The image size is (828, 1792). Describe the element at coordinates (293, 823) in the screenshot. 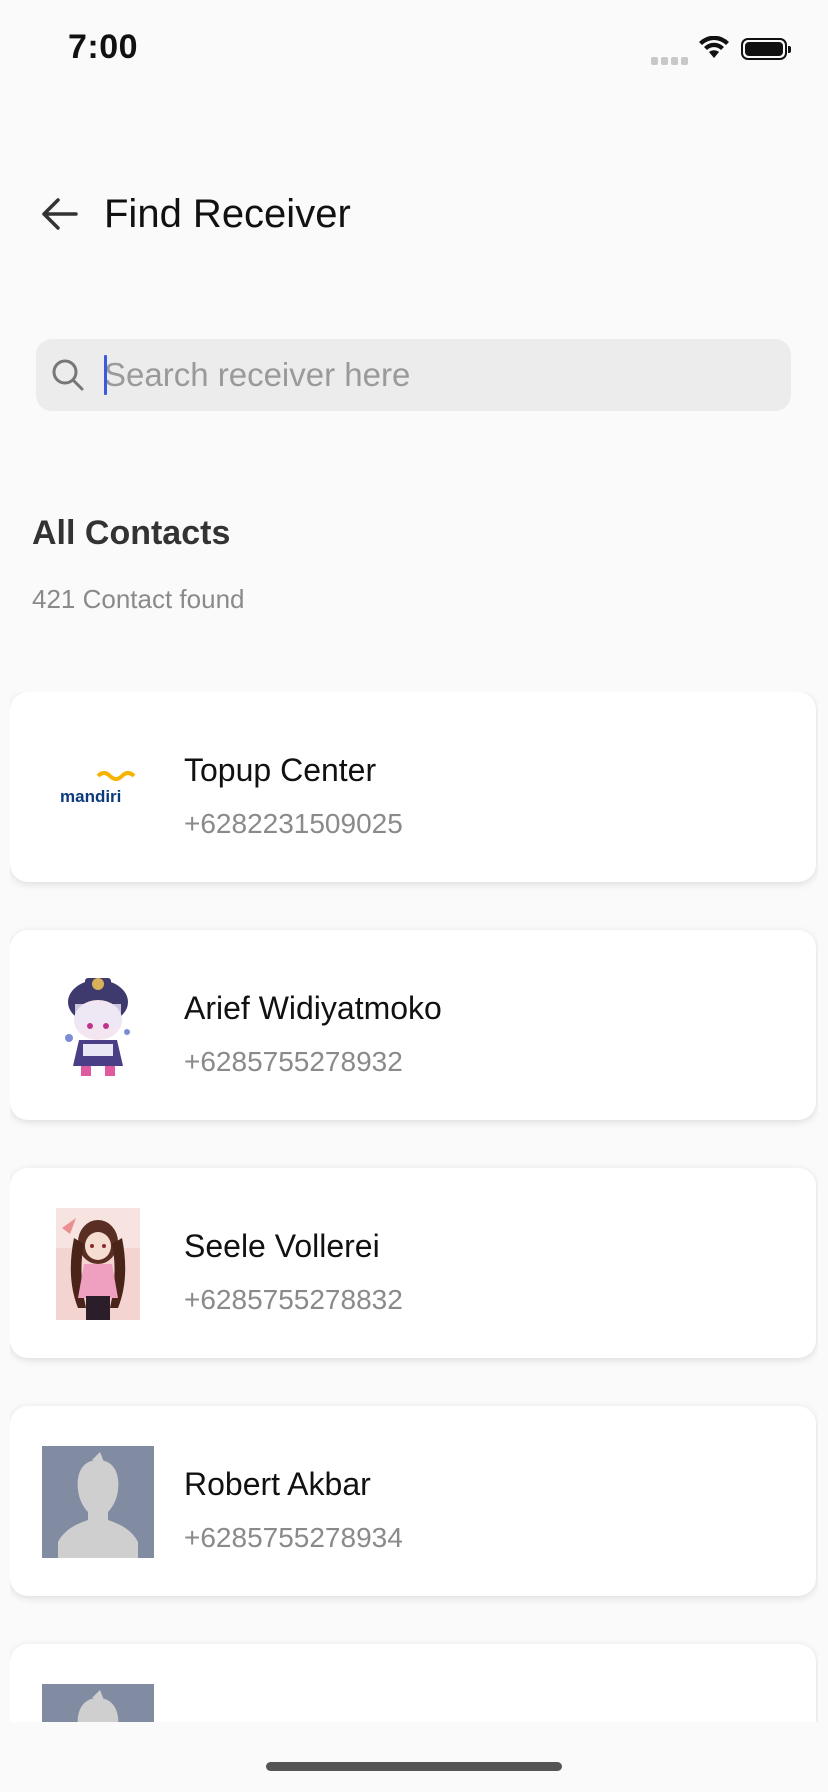

I see `contact-phone: +6282231509025` at that location.